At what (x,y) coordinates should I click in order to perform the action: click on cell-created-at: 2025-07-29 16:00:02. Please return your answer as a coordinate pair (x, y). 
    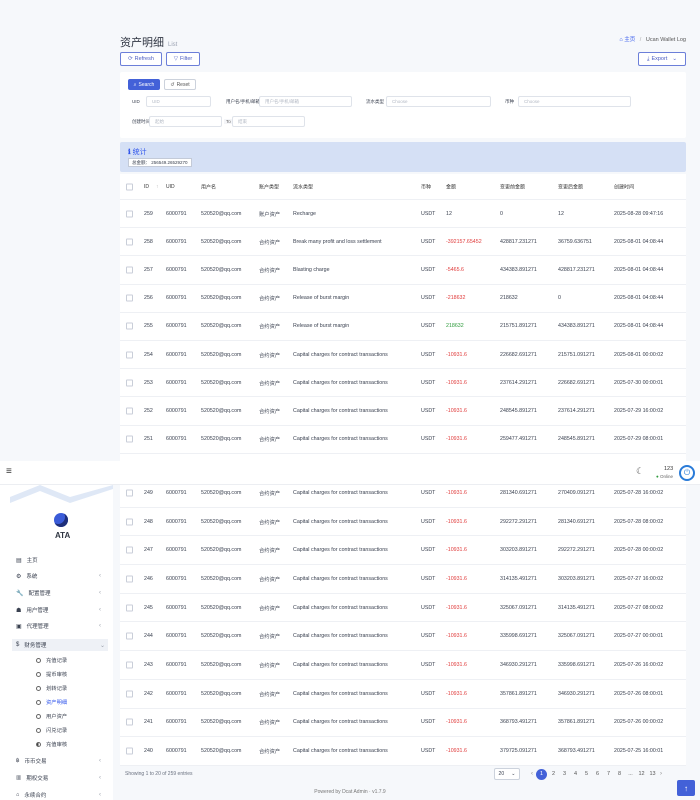
    Looking at the image, I should click on (639, 410).